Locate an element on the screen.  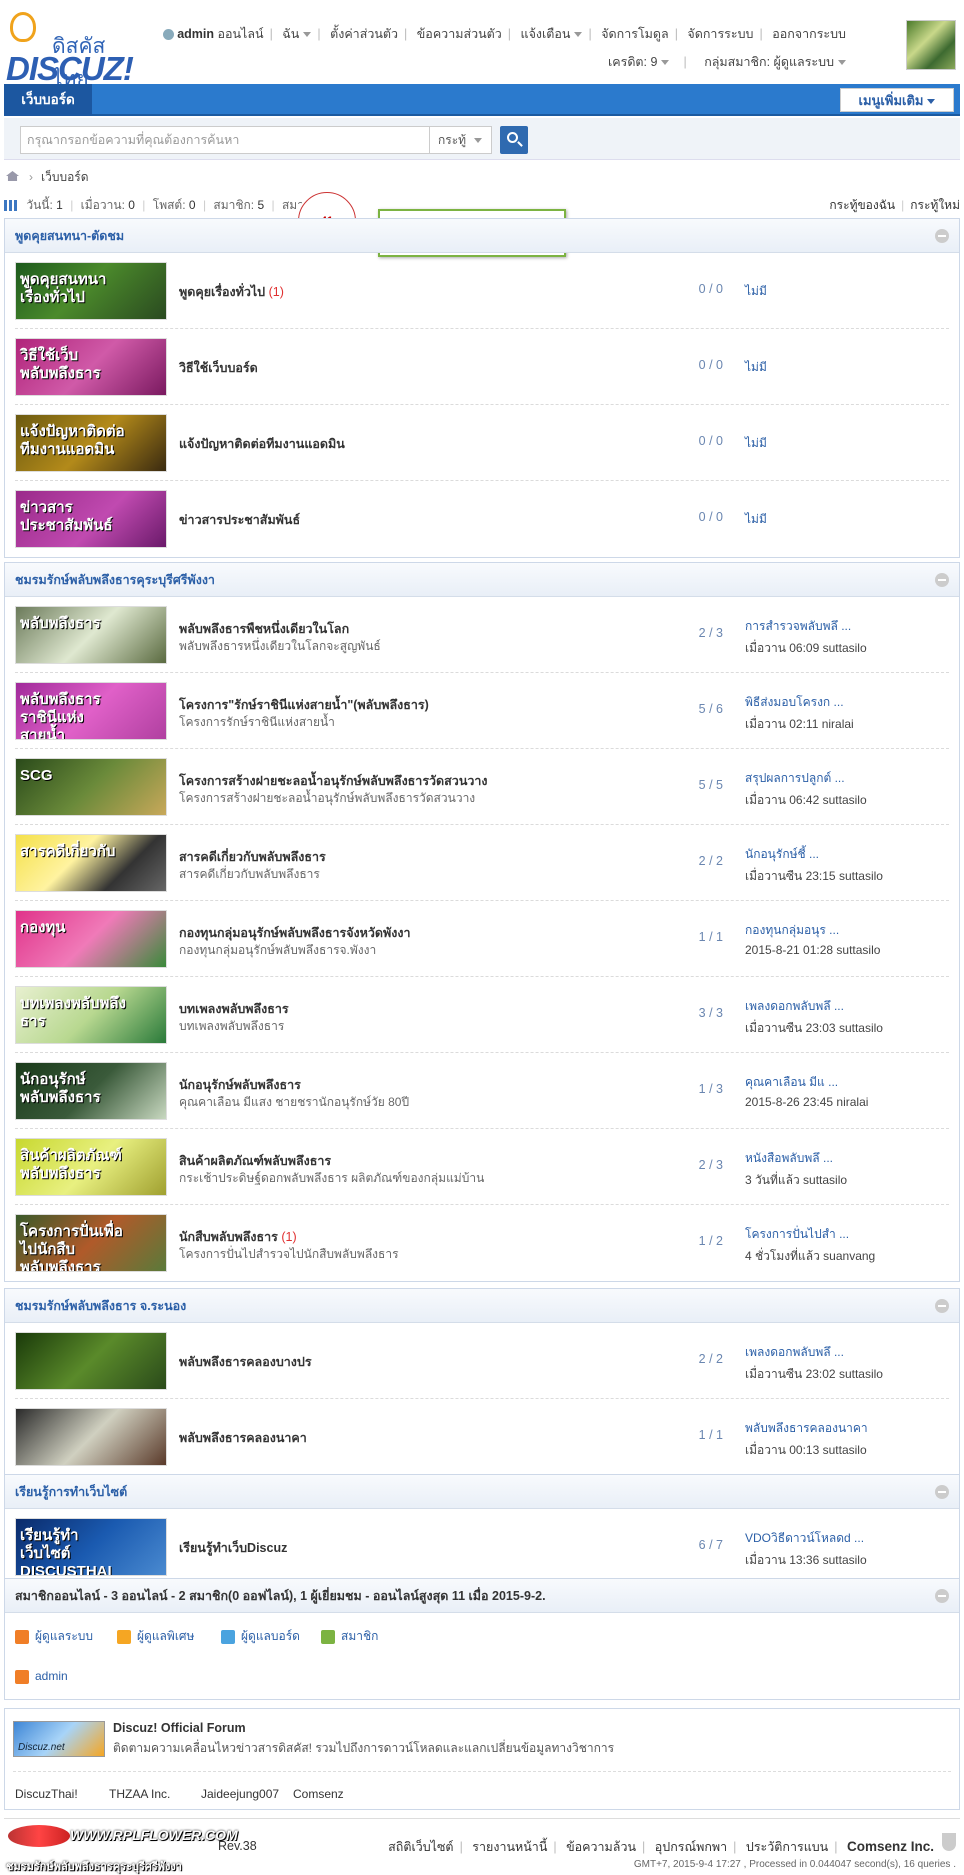
category-header: ชมรมรักษ์พลับพลึงธาร จ.ระนอง is located at coordinates (482, 1306).